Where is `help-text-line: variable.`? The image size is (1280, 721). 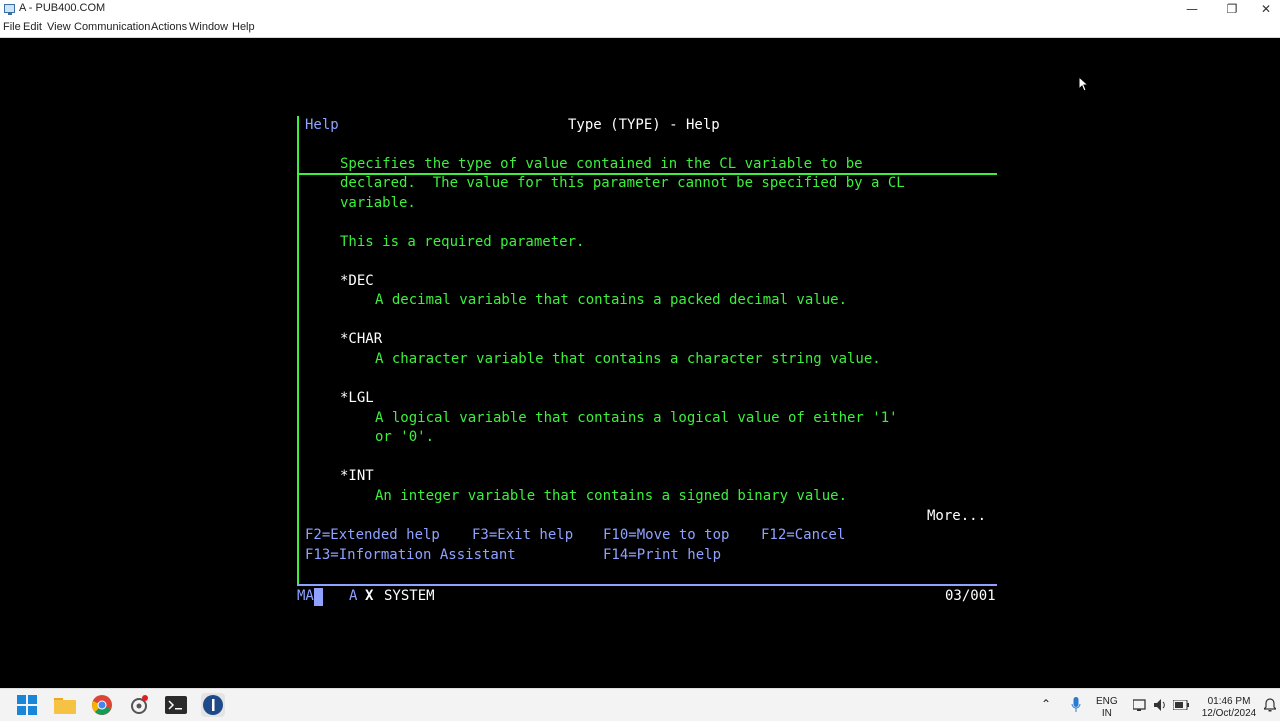 help-text-line: variable. is located at coordinates (378, 203).